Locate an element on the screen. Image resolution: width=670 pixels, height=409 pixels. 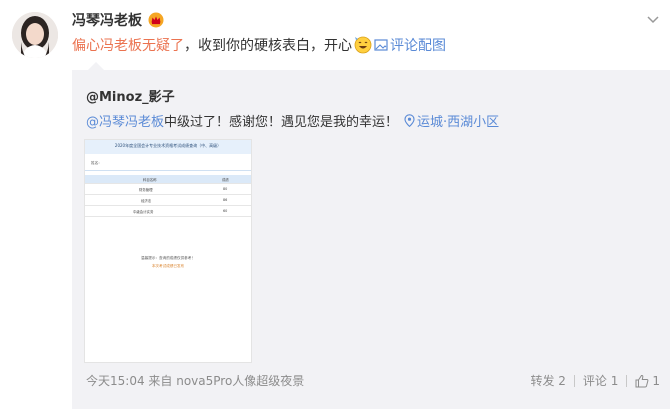
author-row: 冯琴冯老板 is located at coordinates (118, 20).